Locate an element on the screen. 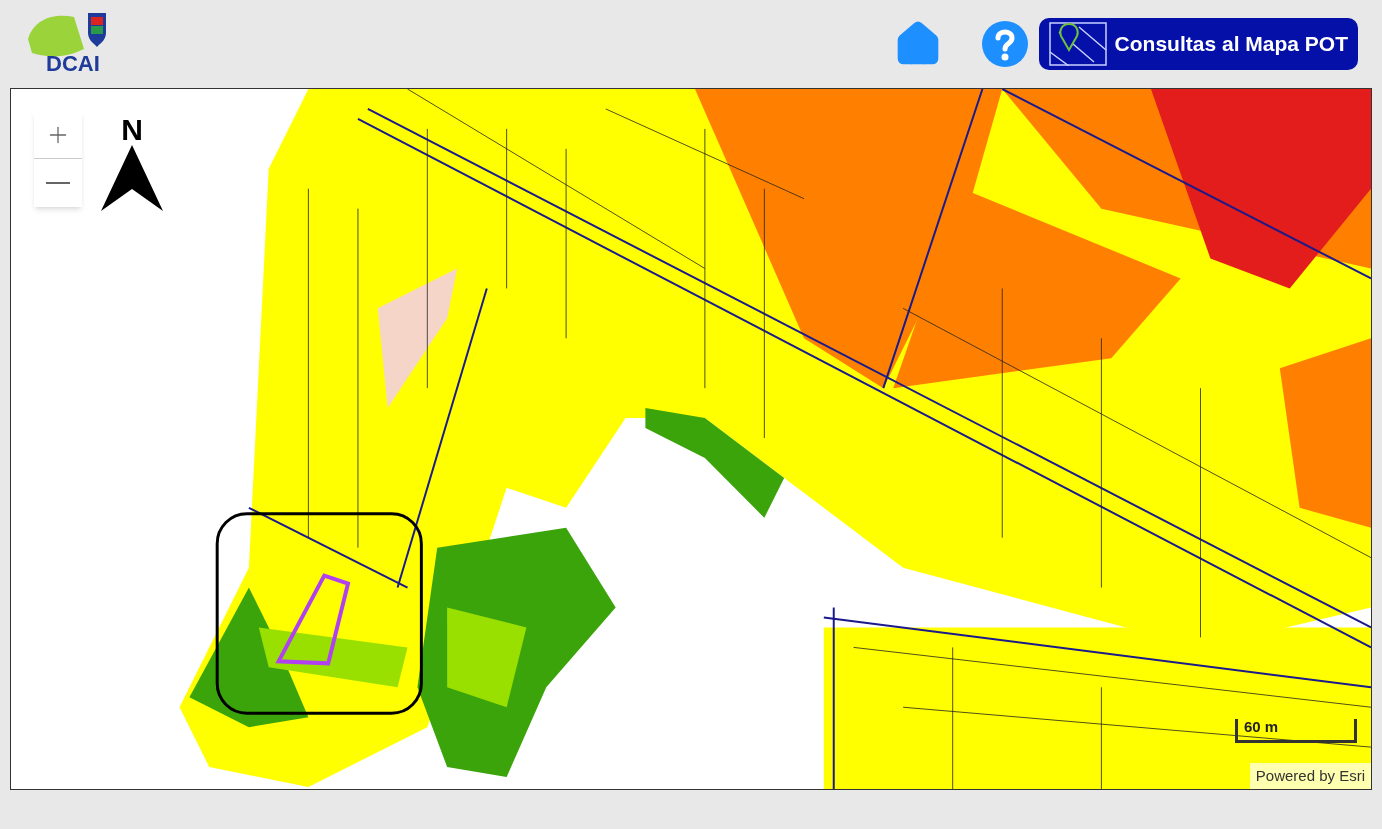 This screenshot has height=829, width=1382. attribution-text: Powered by Esri is located at coordinates (1310, 775).